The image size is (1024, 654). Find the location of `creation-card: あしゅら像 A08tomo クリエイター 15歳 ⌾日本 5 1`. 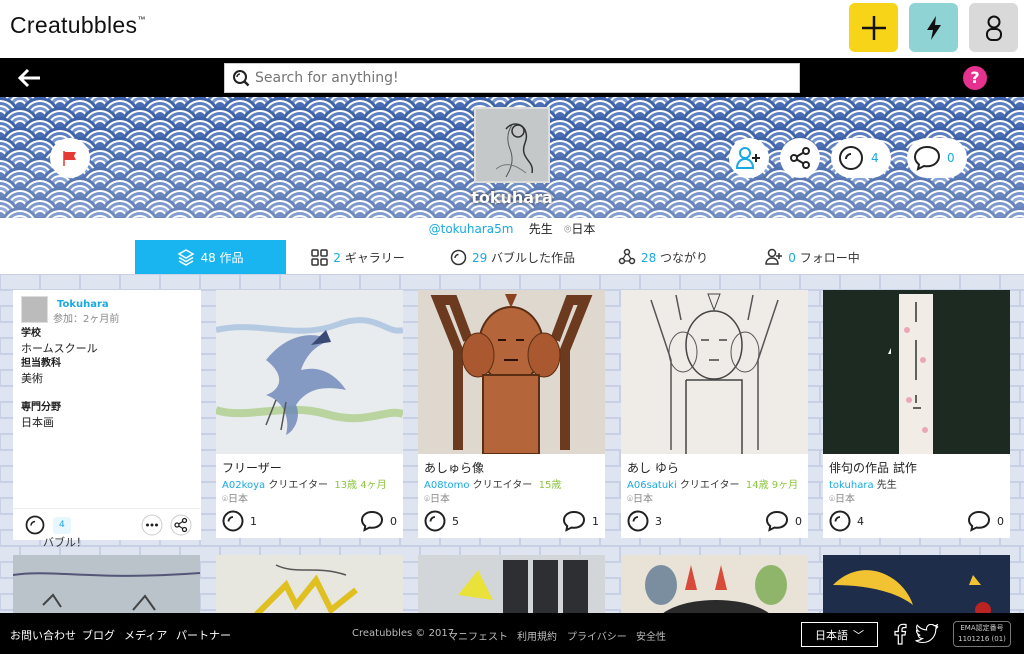

creation-card: あしゅら像 A08tomo クリエイター 15歳 ⌾日本 5 1 is located at coordinates (511, 414).